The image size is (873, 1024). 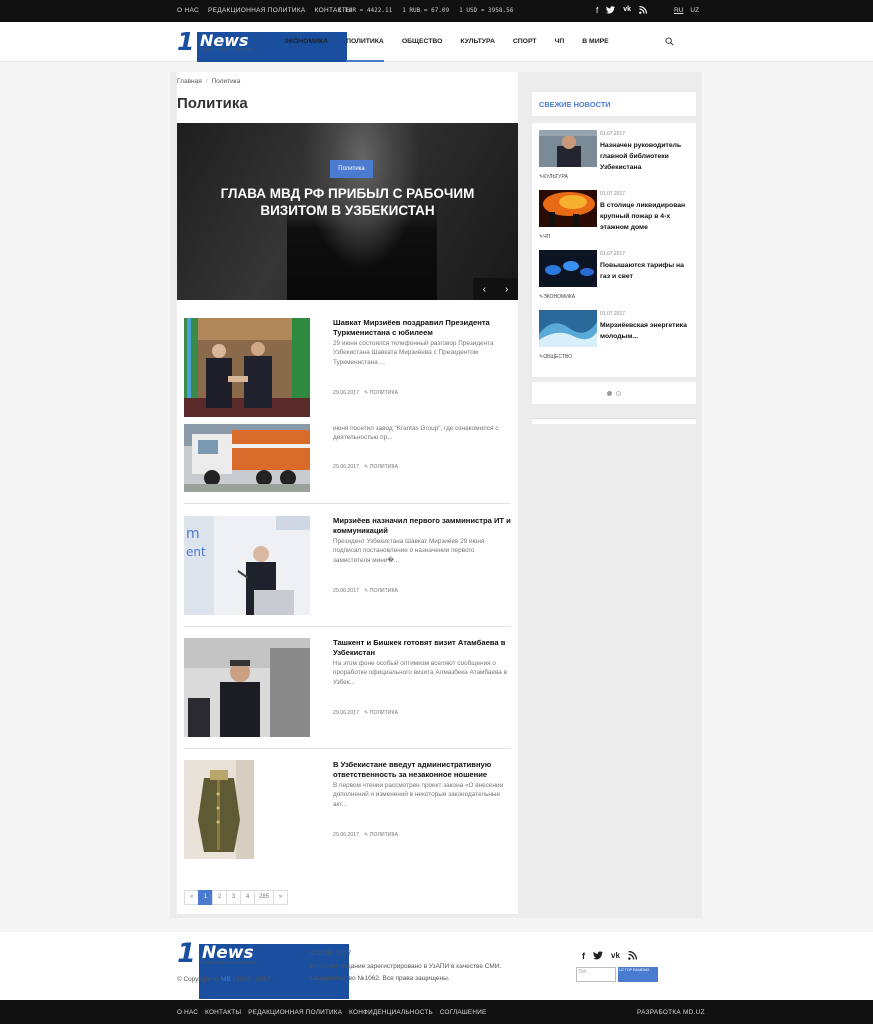 I want to click on bottom-link-agreement: СОГЛАШЕНИЕ, so click(x=463, y=1012).